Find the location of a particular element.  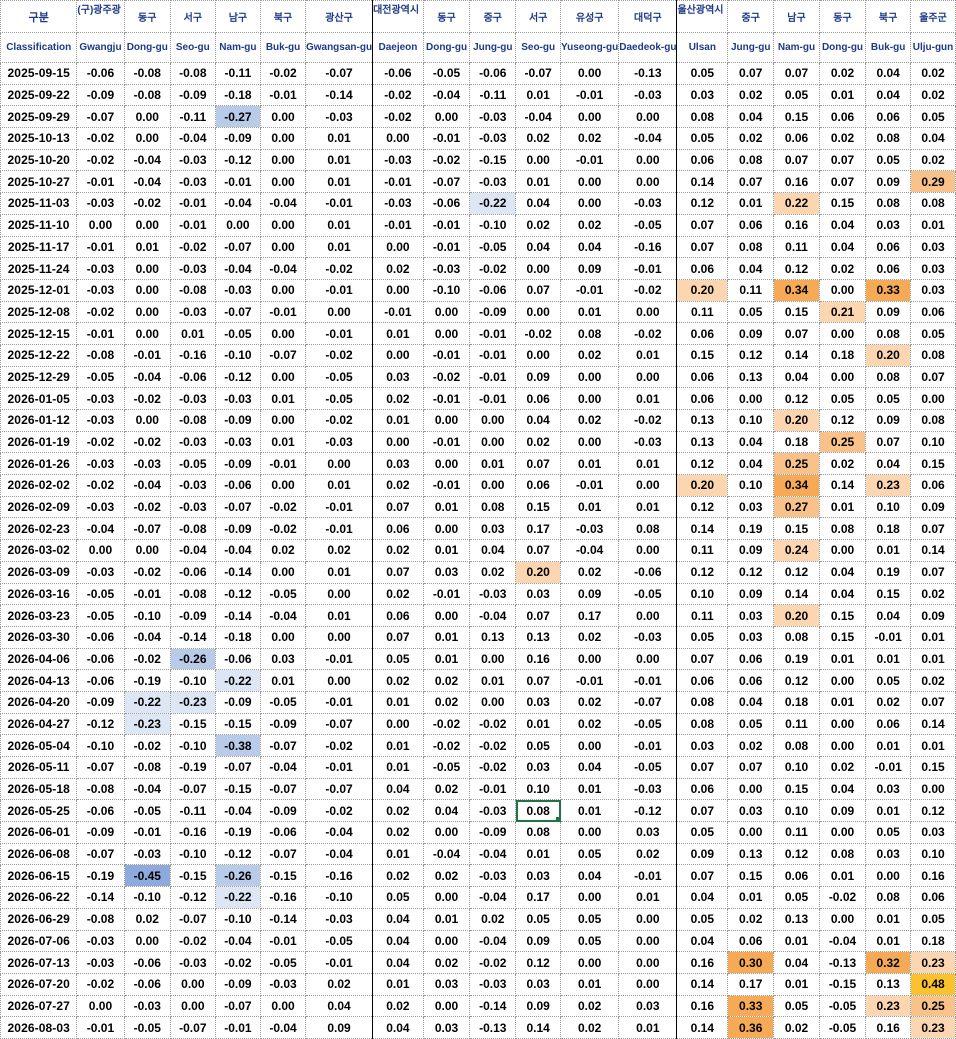

date-cell: 2025-11-03 is located at coordinates (39, 203).